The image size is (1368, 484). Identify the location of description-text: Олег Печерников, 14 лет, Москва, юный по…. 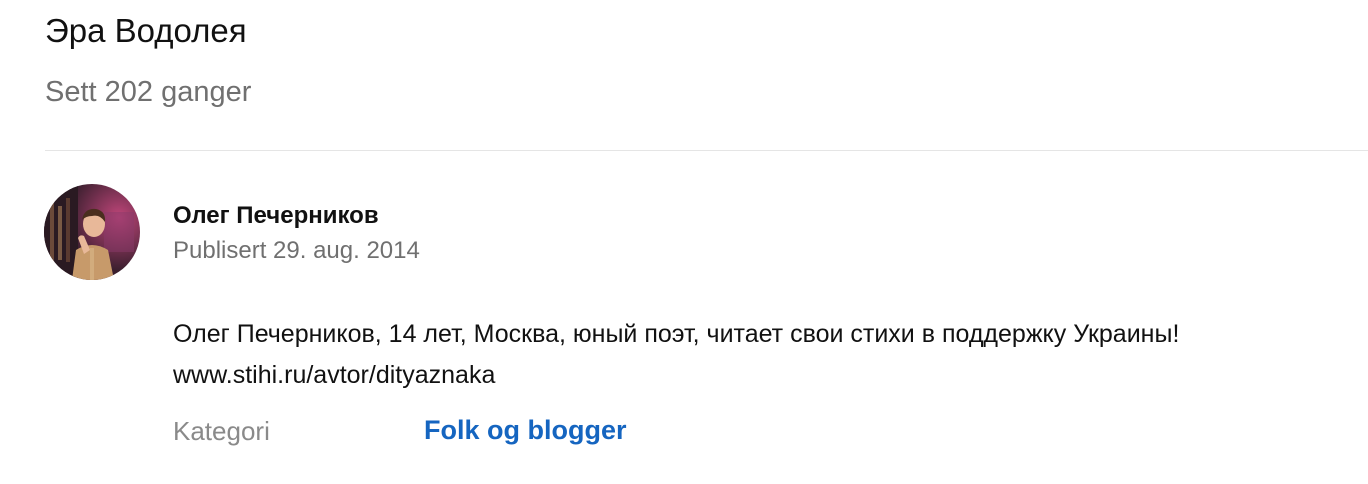
(676, 334).